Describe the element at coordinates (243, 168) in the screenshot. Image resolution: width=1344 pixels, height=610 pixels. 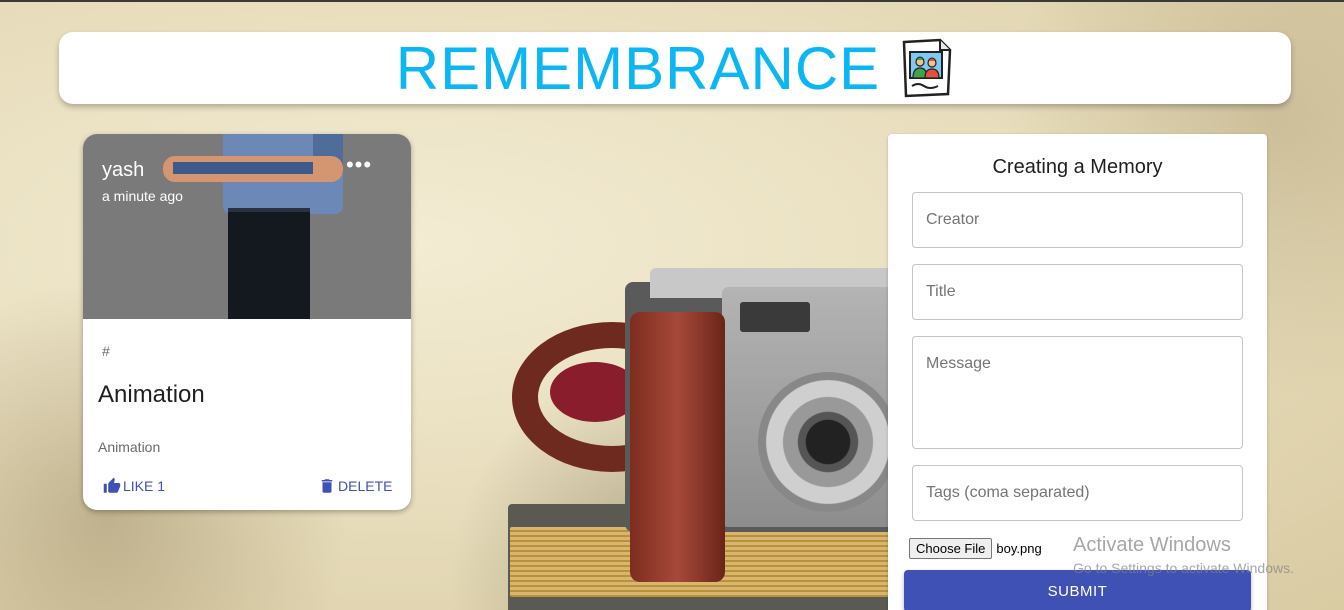
I see `figure-device` at that location.